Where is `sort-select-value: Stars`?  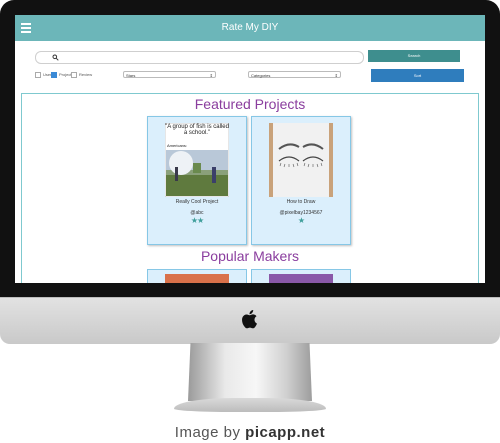
sort-select-value: Stars is located at coordinates (131, 75).